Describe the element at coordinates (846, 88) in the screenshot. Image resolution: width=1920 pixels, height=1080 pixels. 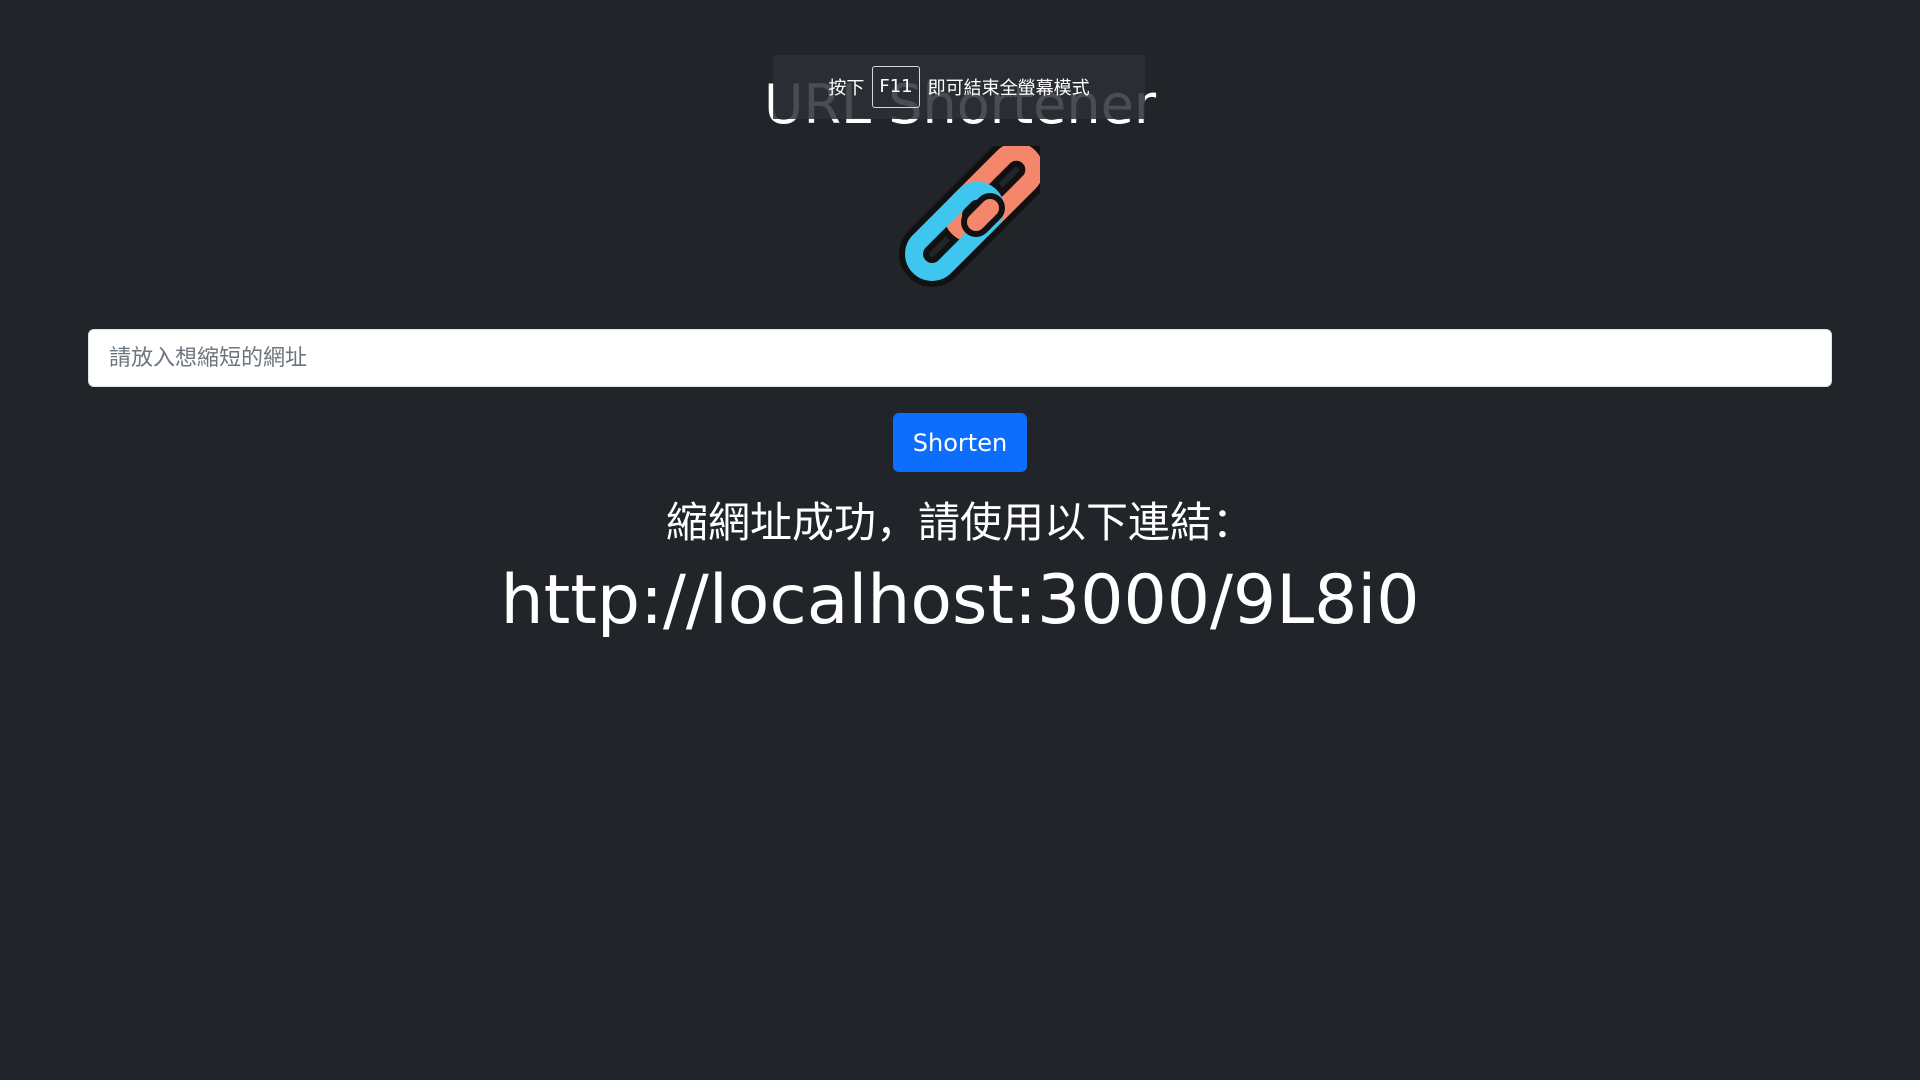
I see `fullscreen-notice-prefix: 按下` at that location.